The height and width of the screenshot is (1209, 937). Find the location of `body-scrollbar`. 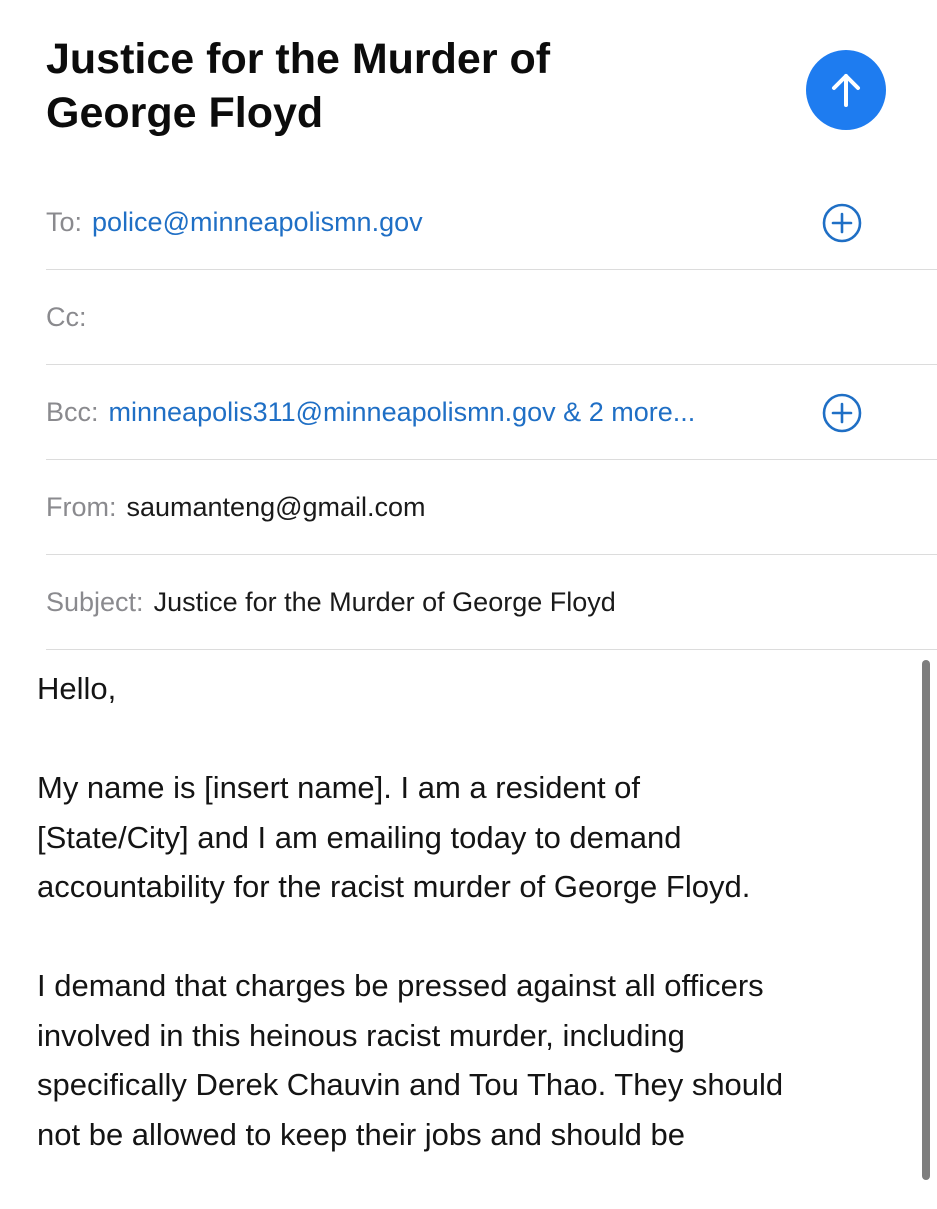

body-scrollbar is located at coordinates (926, 920).